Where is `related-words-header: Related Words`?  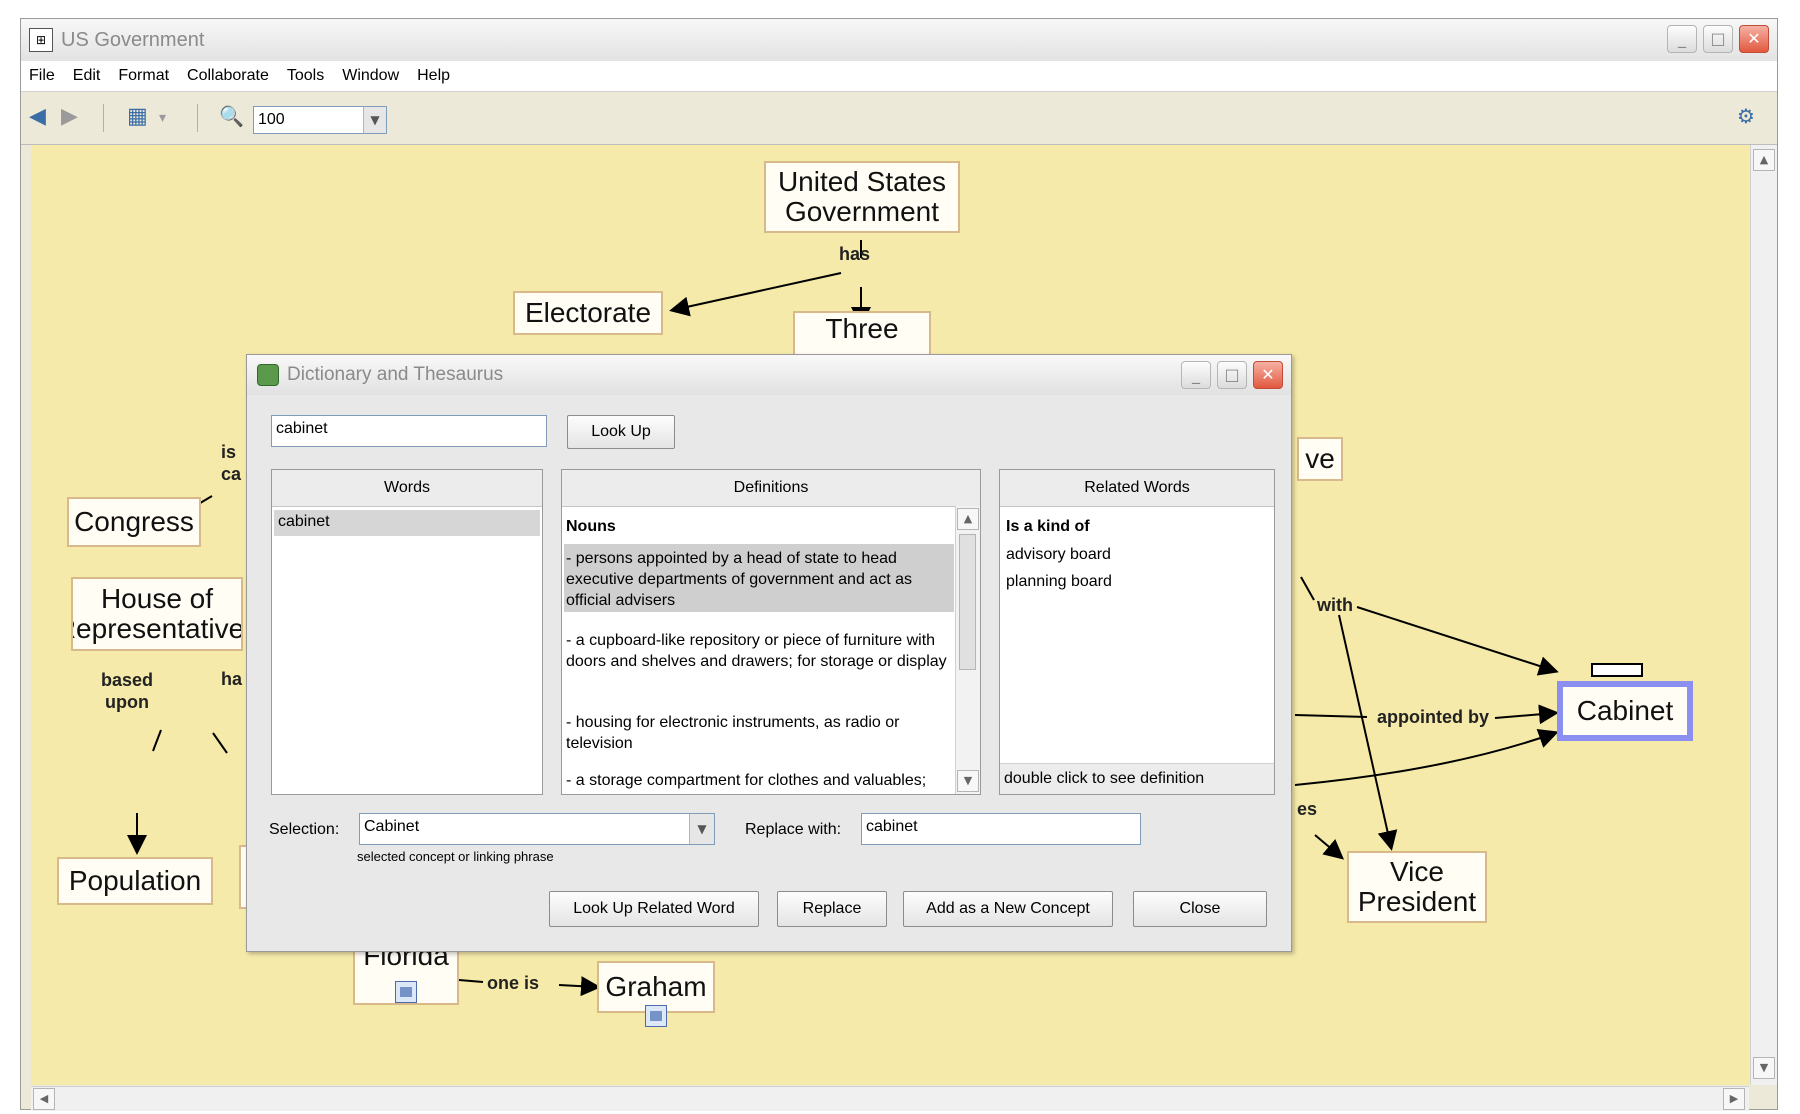
related-words-header: Related Words is located at coordinates (1137, 488).